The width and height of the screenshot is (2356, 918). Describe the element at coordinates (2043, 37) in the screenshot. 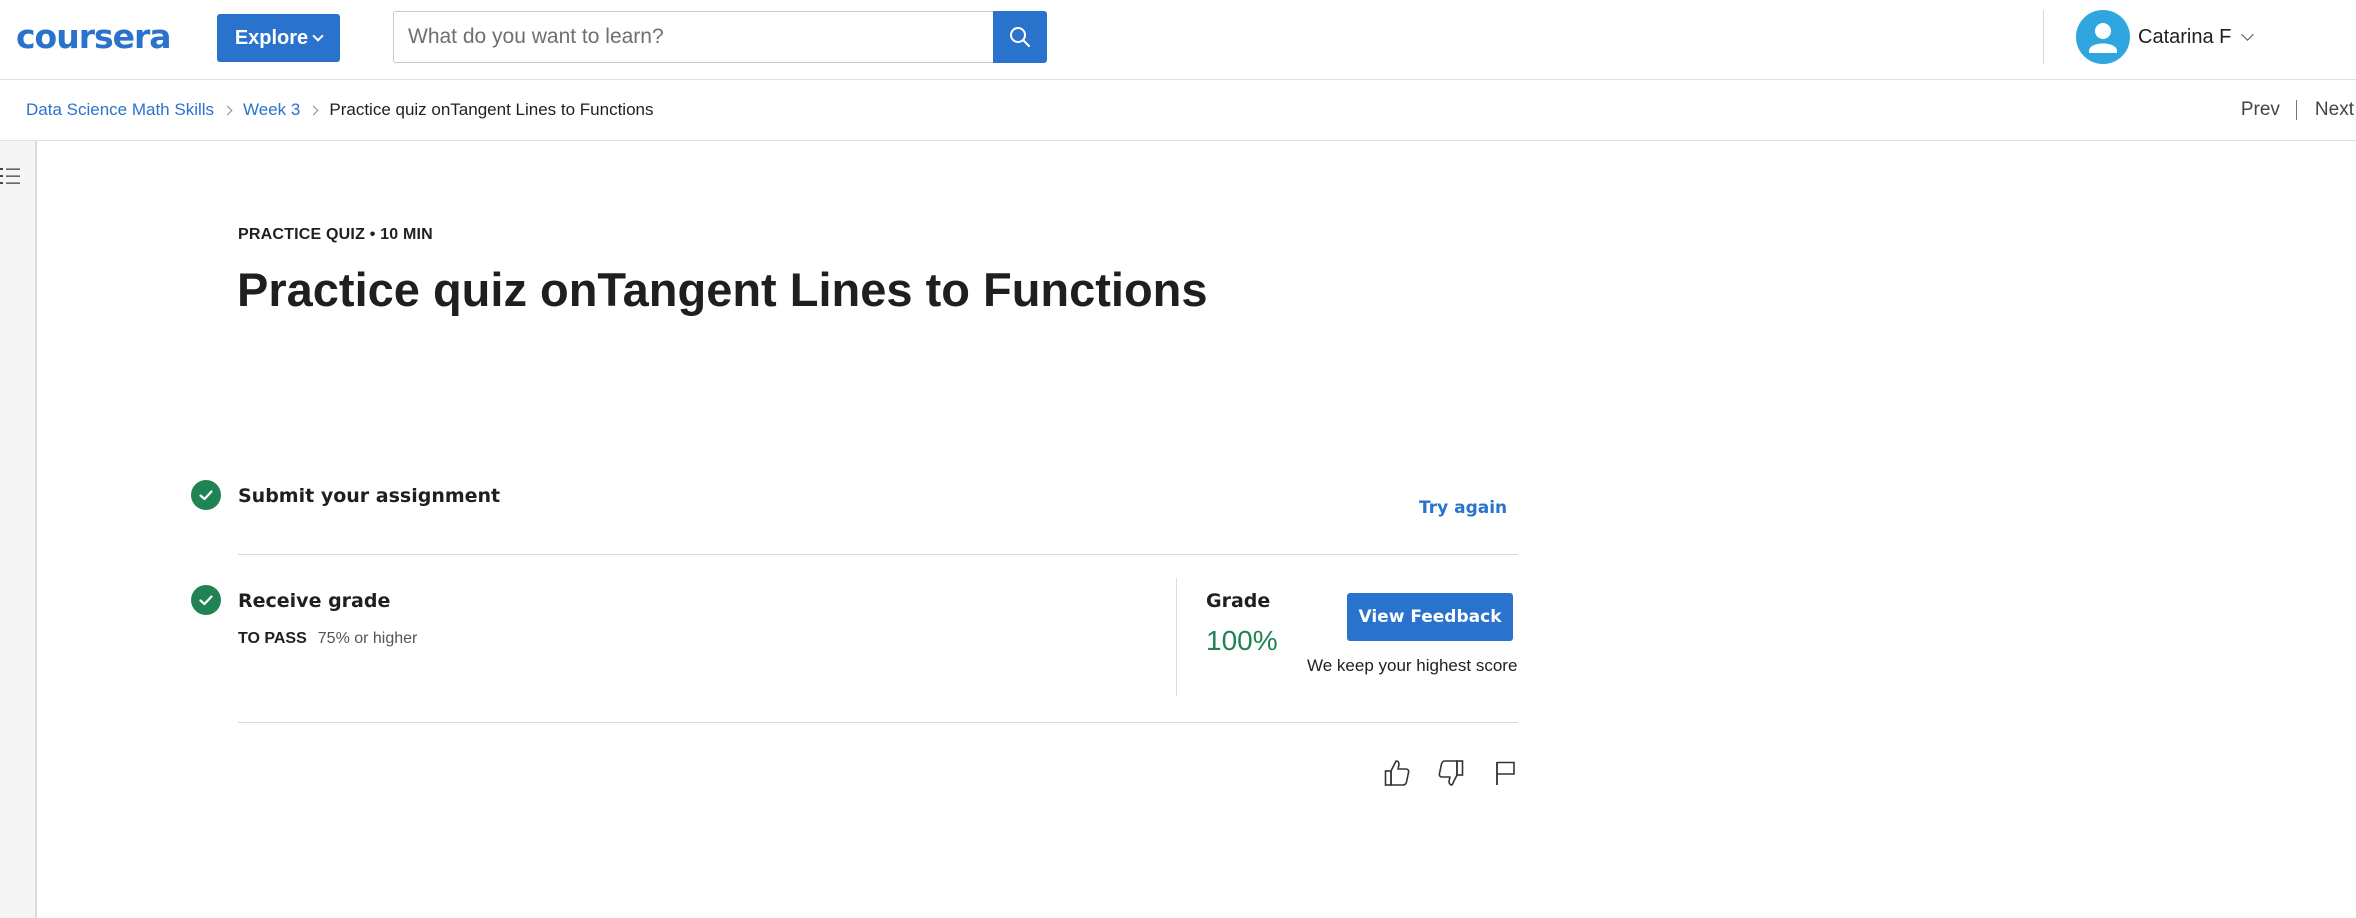

I see `header-divider` at that location.